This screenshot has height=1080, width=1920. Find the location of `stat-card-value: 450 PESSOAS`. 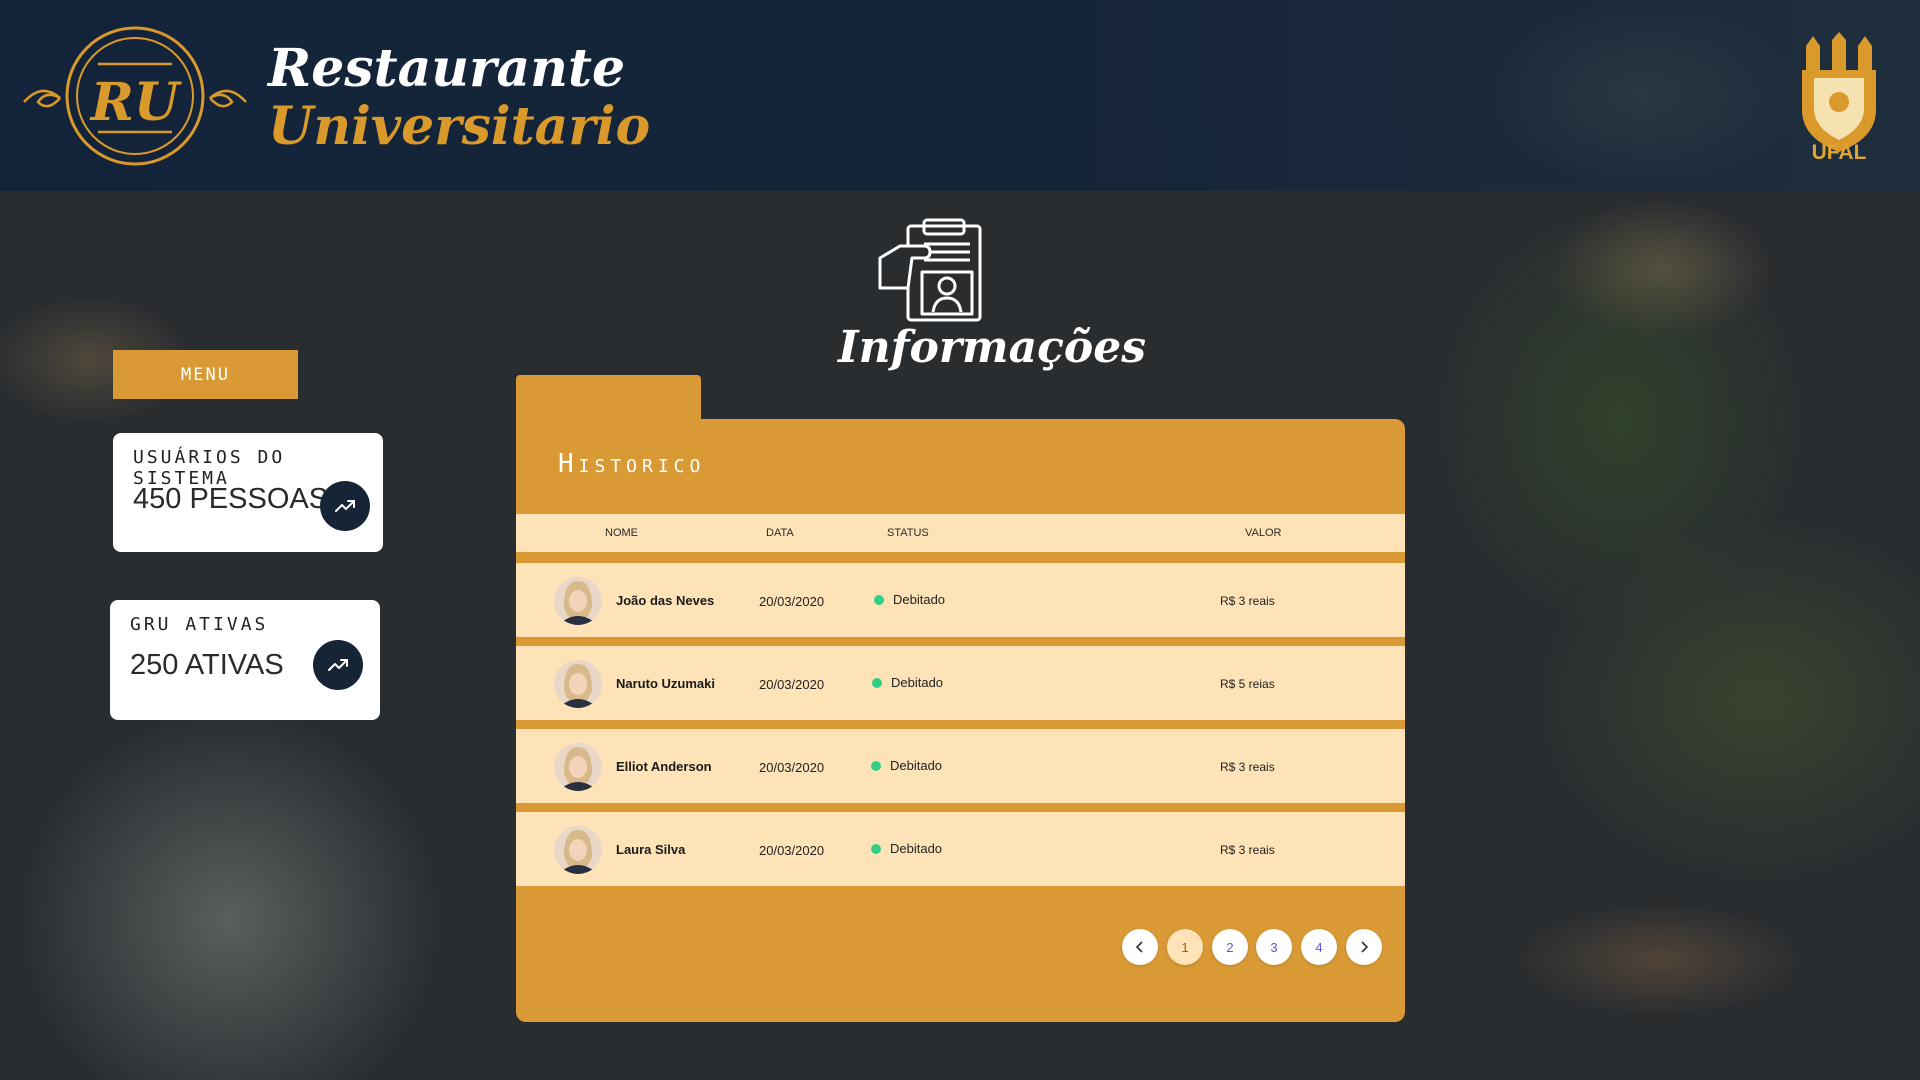

stat-card-value: 450 PESSOAS is located at coordinates (231, 499).